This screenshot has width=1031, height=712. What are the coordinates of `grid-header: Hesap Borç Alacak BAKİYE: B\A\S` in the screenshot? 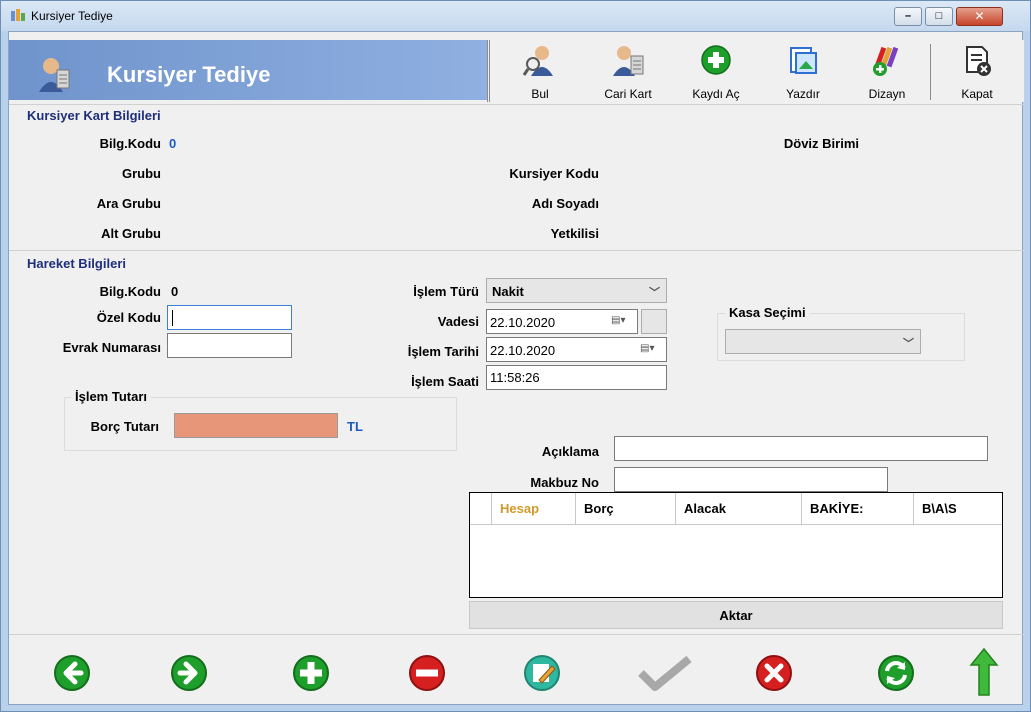 It's located at (736, 509).